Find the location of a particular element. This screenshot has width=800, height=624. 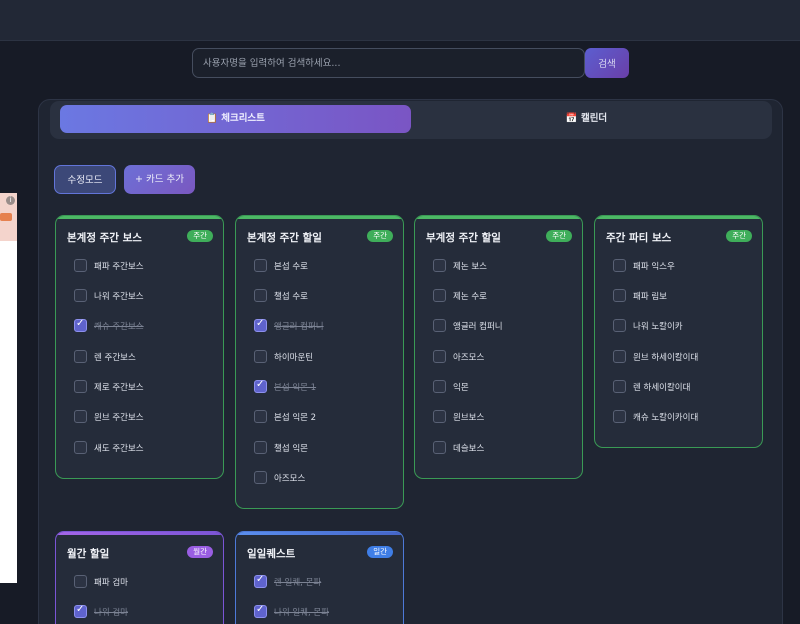

item-label: 캐슈 주간보스 is located at coordinates (119, 327).